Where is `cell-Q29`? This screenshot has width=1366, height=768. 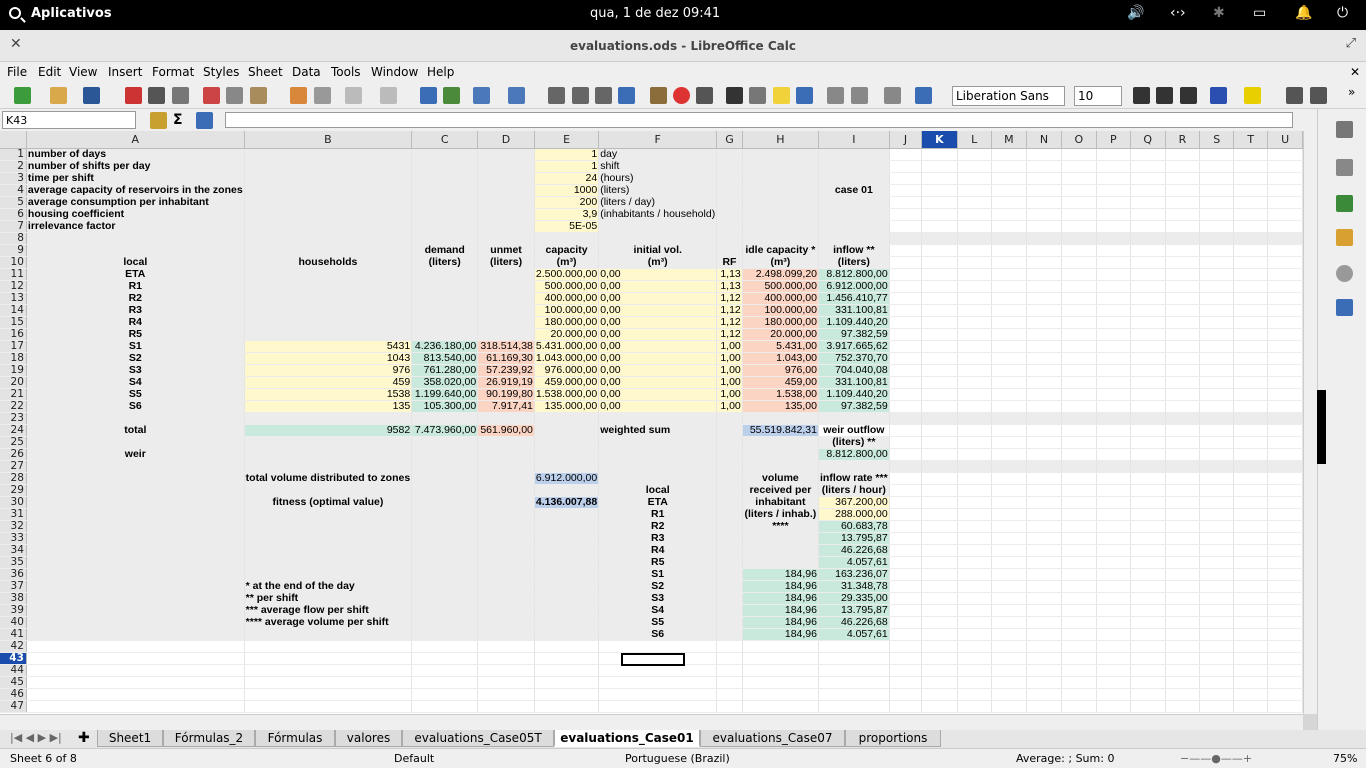 cell-Q29 is located at coordinates (1148, 490).